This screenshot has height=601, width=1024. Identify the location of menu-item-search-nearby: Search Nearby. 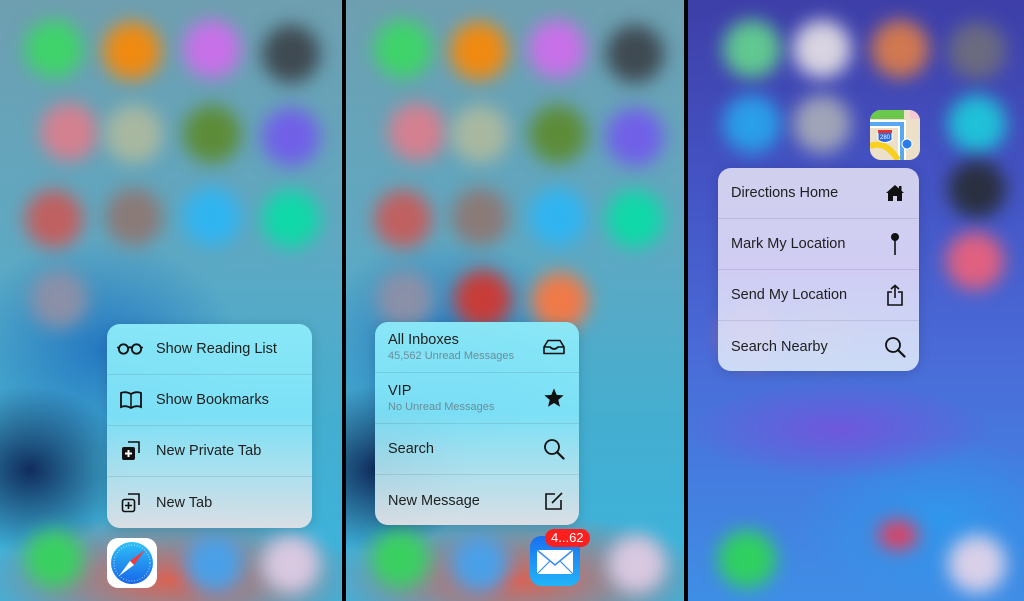
(818, 346).